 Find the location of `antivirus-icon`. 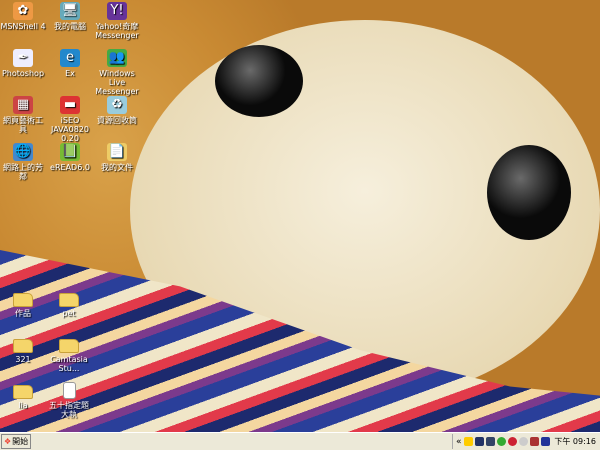

antivirus-icon is located at coordinates (512, 441).